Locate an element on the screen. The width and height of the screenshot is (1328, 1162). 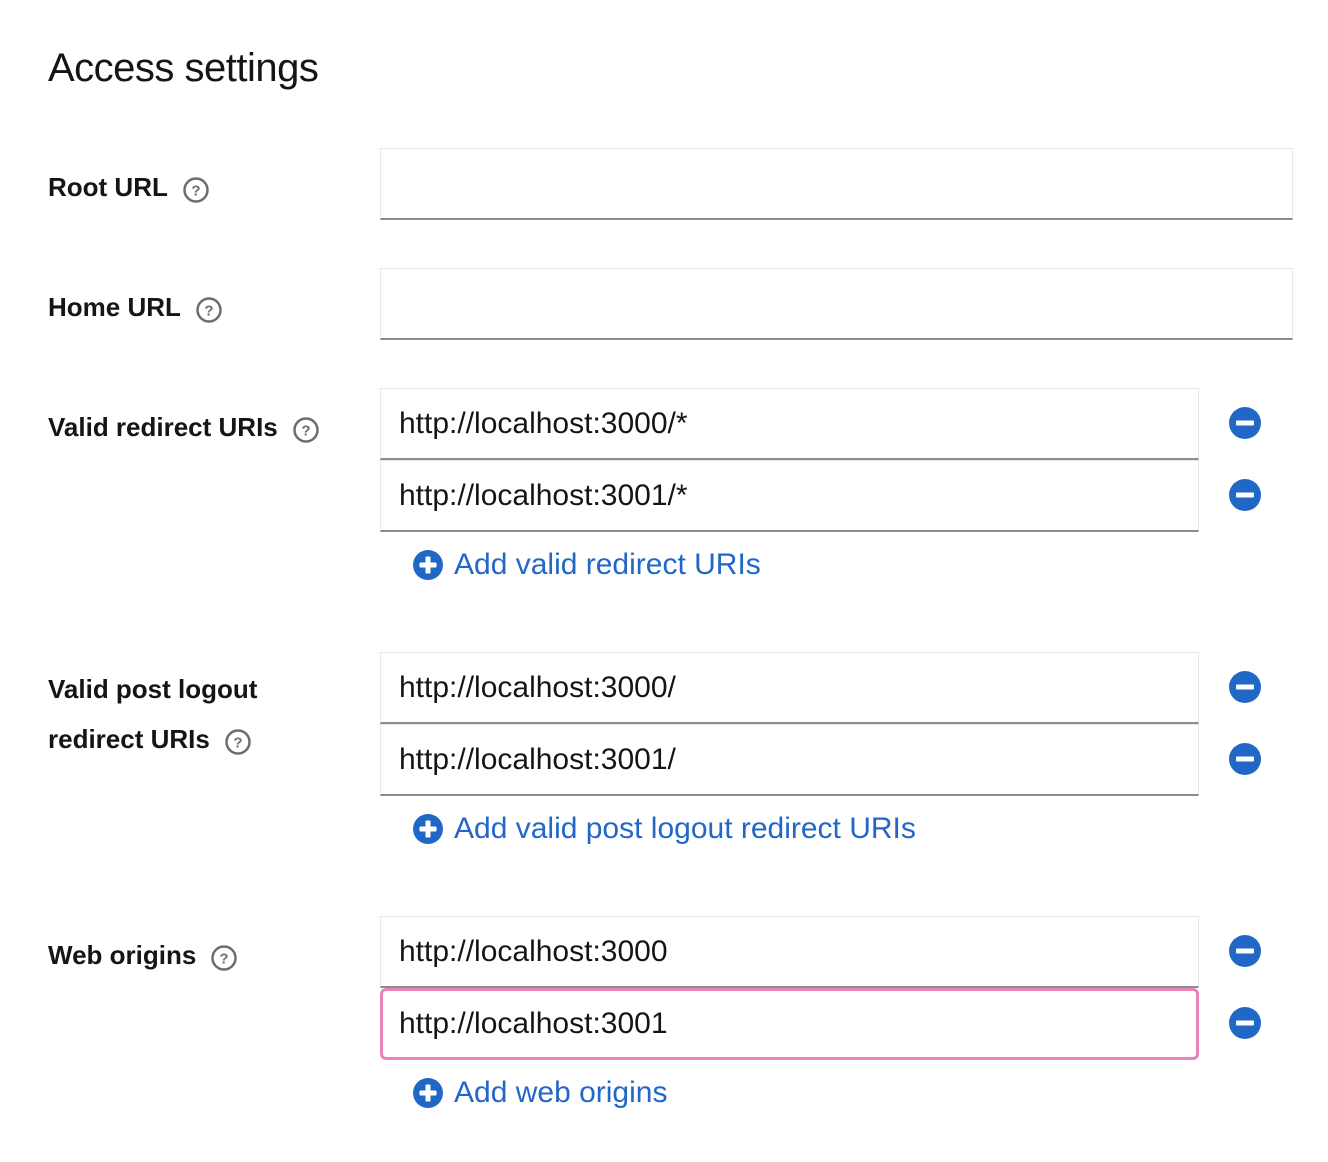
home-url-label-text: Home URL is located at coordinates (114, 307).